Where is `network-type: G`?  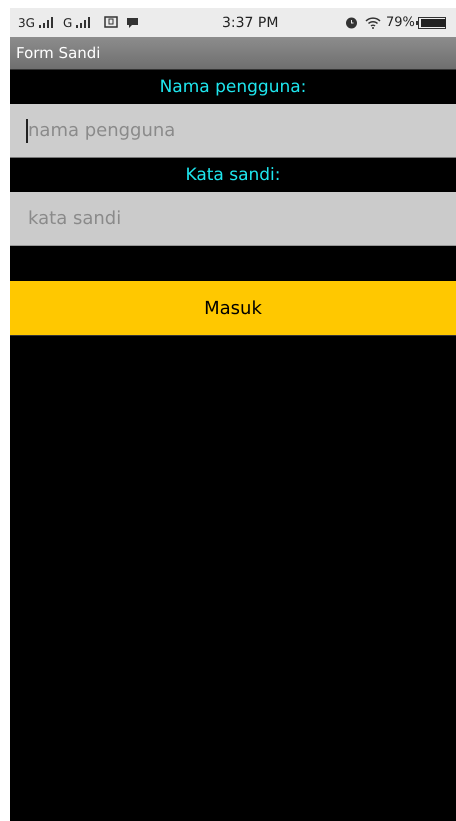 network-type: G is located at coordinates (67, 23).